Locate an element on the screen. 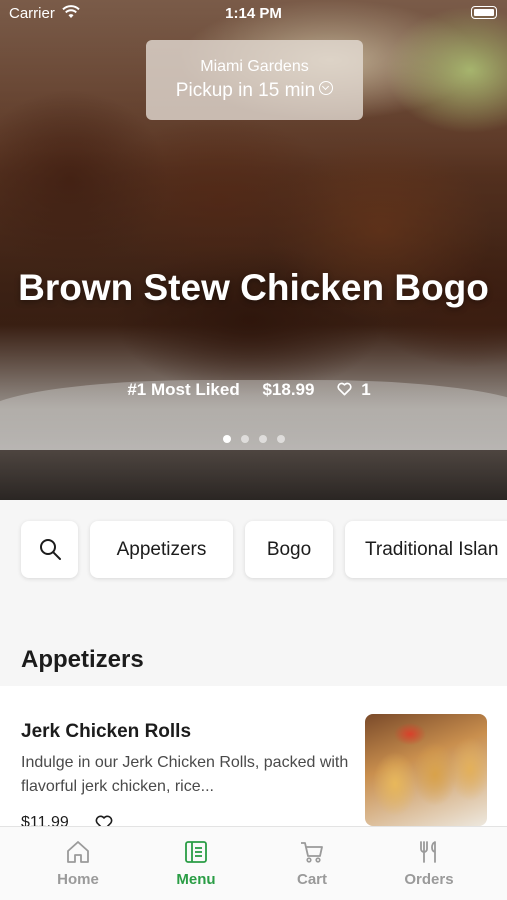 The width and height of the screenshot is (507, 900). pickup-time: Pickup in 15 min is located at coordinates (254, 91).